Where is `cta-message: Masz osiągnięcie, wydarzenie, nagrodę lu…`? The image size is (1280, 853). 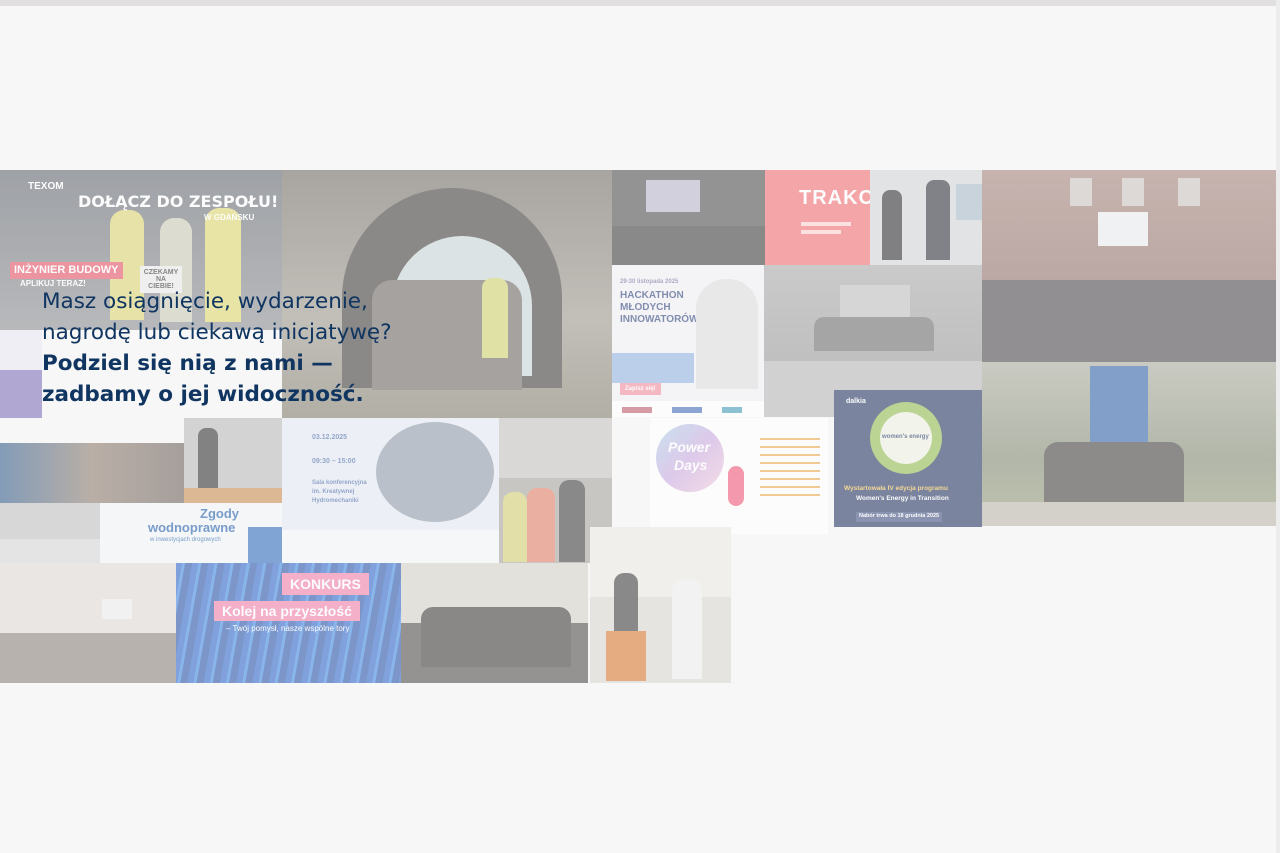
cta-message: Masz osiągnięcie, wydarzenie, nagrodę lu… is located at coordinates (262, 348).